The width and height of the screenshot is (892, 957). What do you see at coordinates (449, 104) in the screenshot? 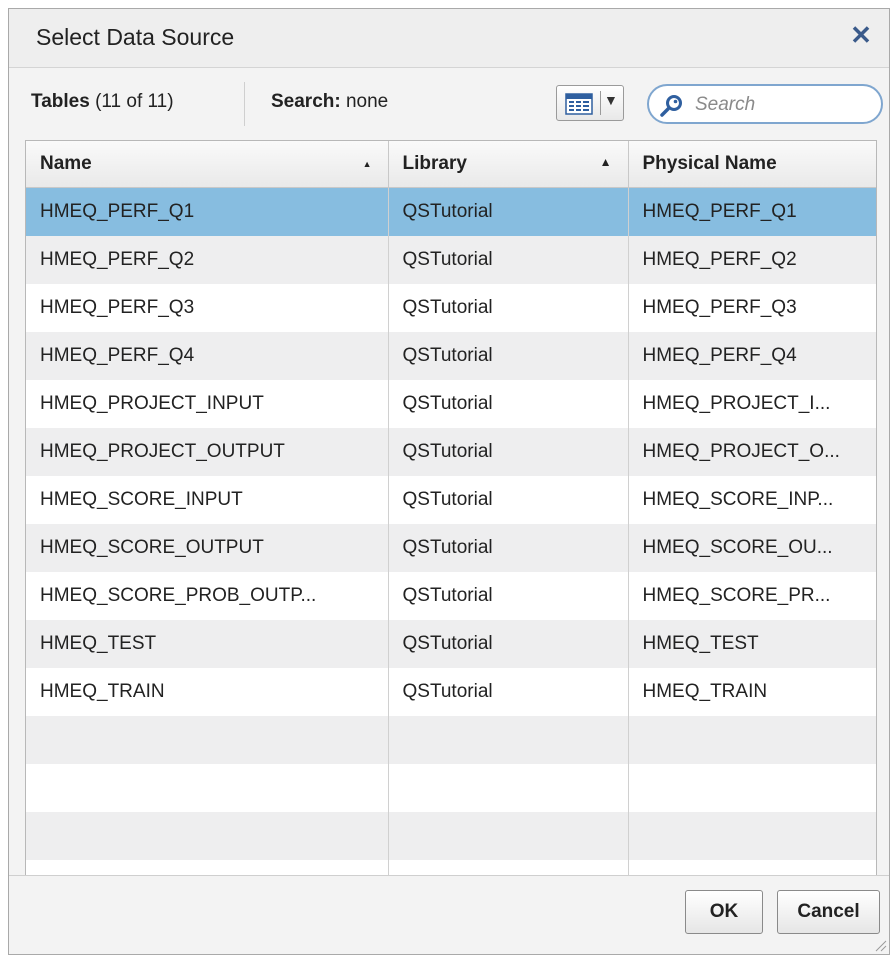
I see `info-bar: Tables (11 of 11) Search: none ▼` at bounding box center [449, 104].